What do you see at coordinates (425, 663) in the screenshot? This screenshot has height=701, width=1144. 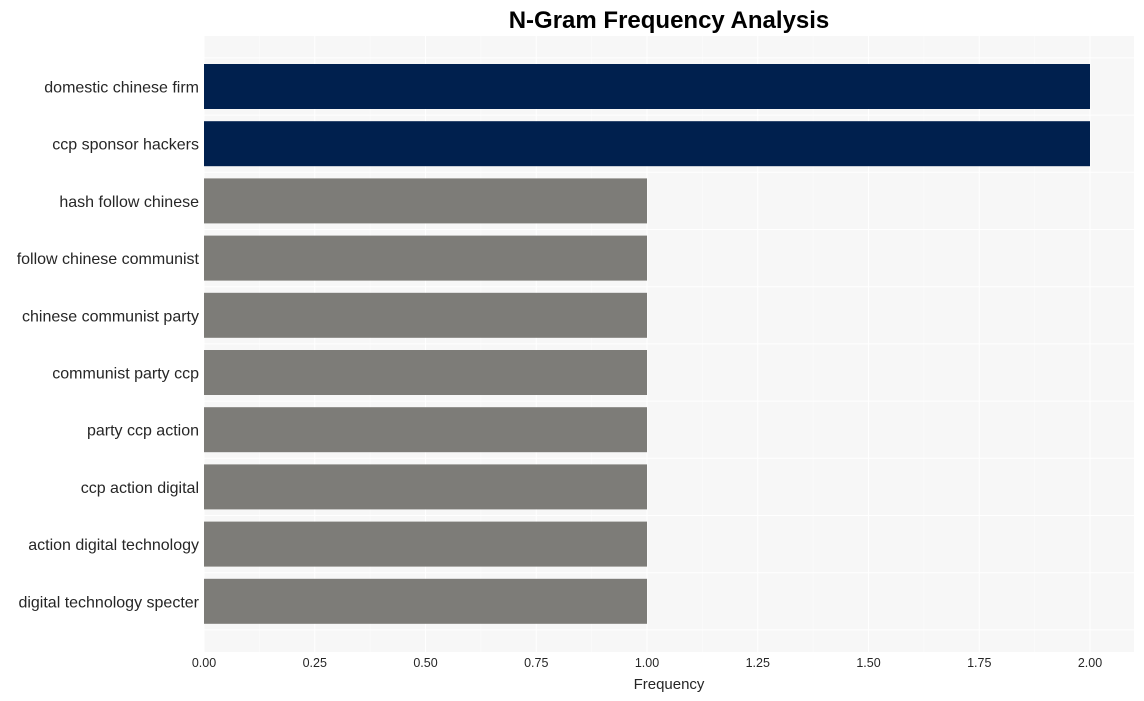 I see `x-tick-label: 0.50` at bounding box center [425, 663].